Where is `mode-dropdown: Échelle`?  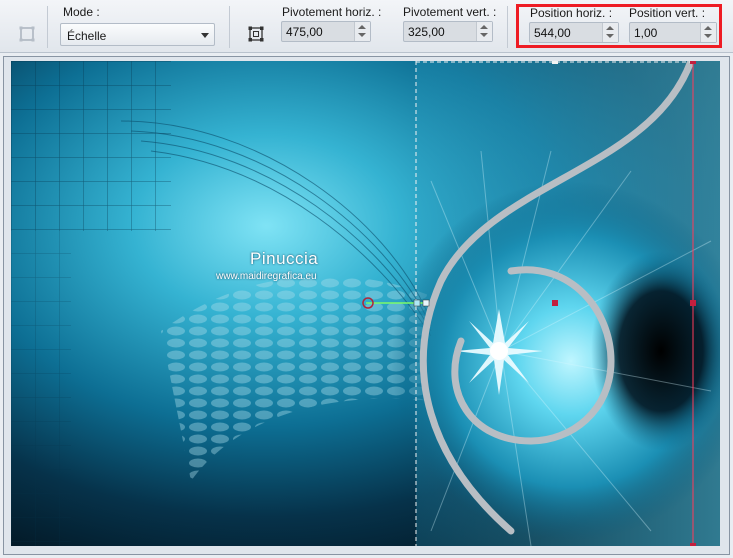
mode-dropdown: Échelle is located at coordinates (137, 34).